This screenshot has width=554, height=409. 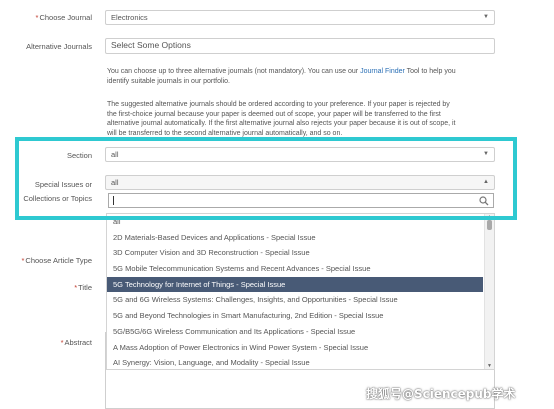 What do you see at coordinates (295, 222) in the screenshot?
I see `dropdown-option: all` at bounding box center [295, 222].